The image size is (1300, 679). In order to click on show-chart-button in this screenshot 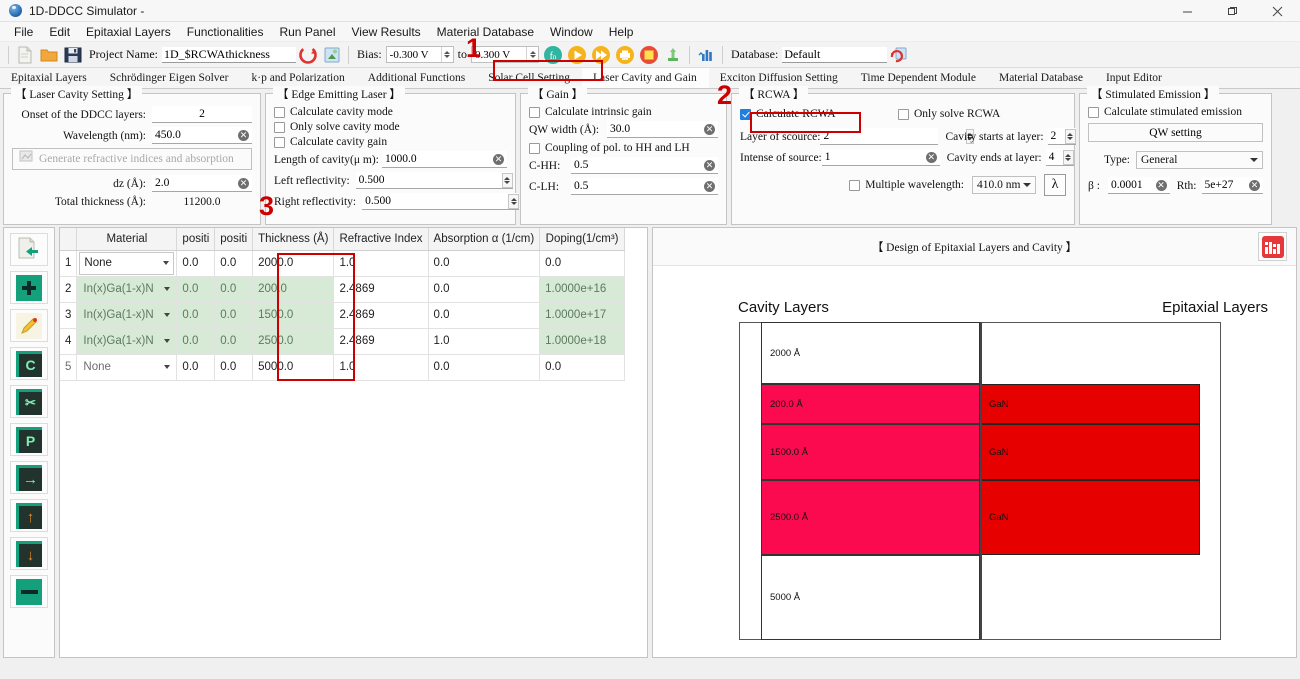, I will do `click(1272, 246)`.